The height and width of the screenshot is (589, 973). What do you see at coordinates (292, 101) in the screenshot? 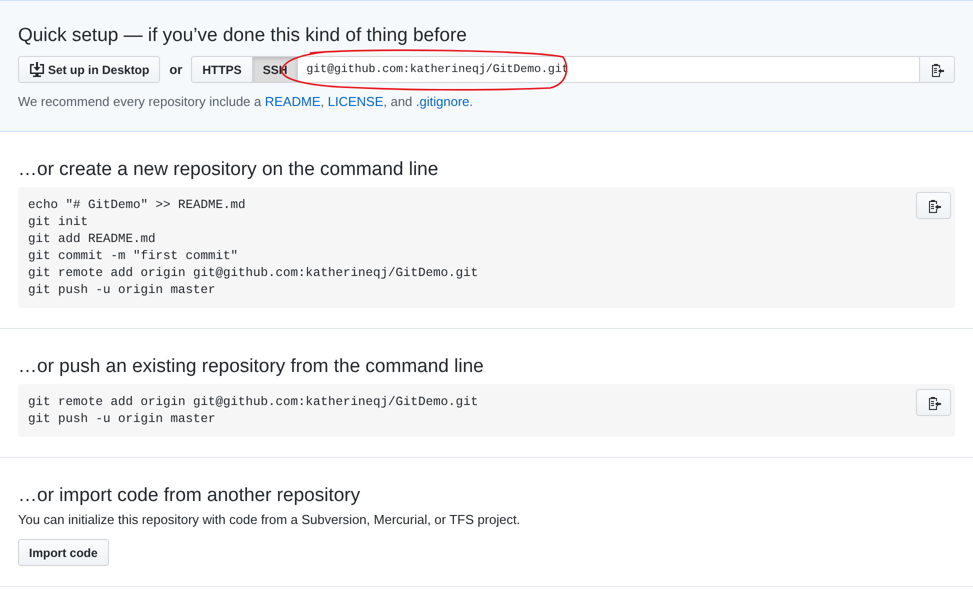
I see `doc-link: README` at bounding box center [292, 101].